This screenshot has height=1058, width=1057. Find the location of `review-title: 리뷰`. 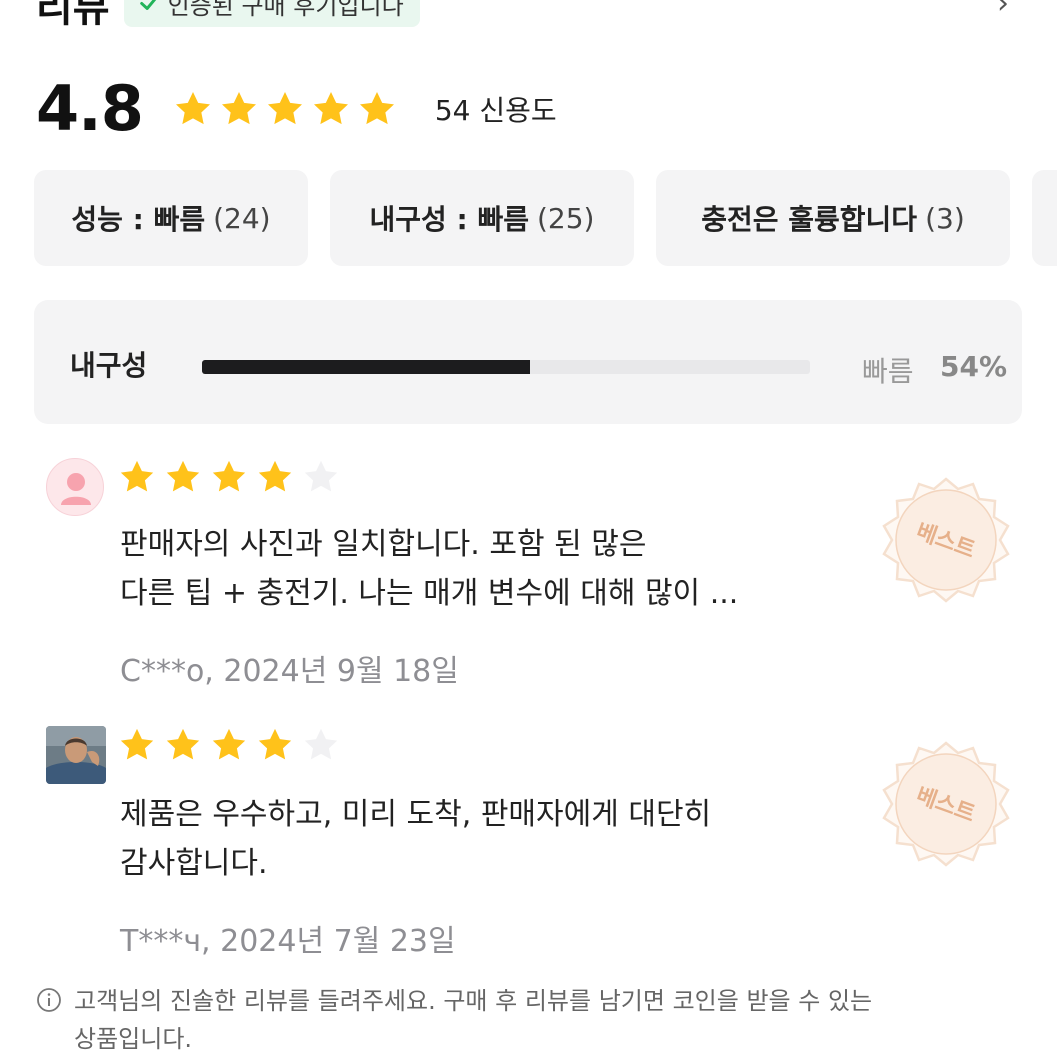

review-title: 리뷰 is located at coordinates (73, 15).